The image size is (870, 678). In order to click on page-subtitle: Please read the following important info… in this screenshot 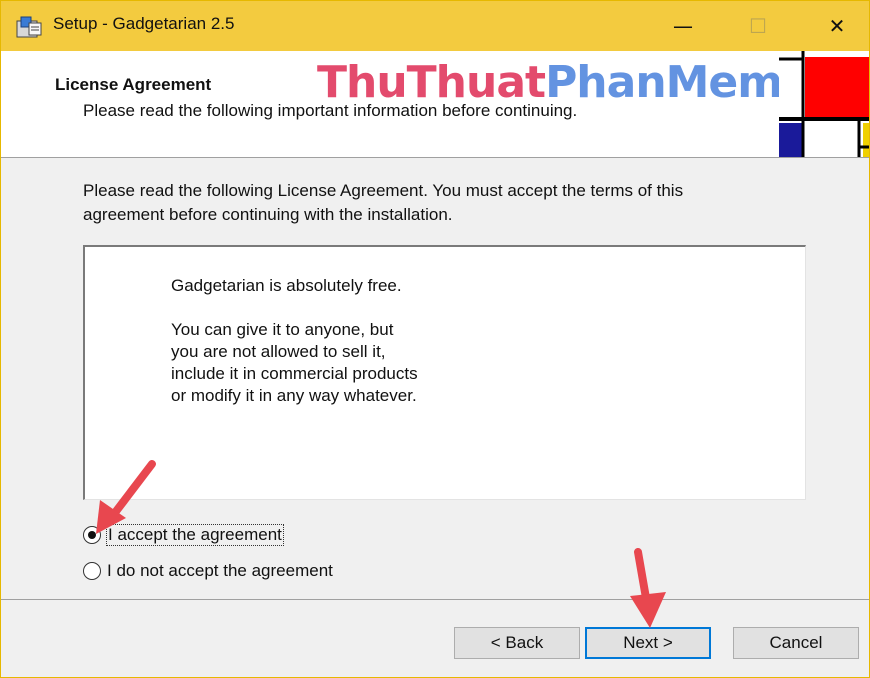, I will do `click(330, 110)`.